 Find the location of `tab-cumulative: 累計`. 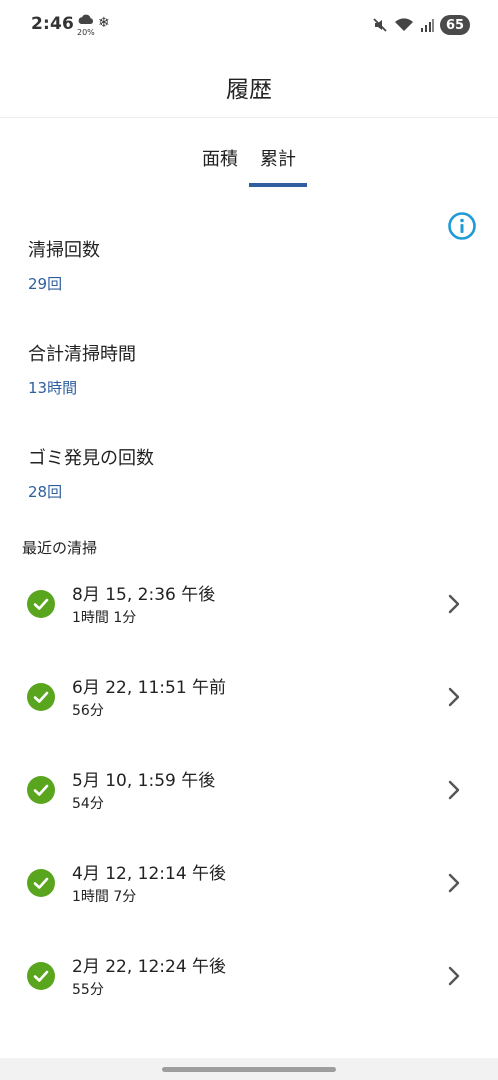

tab-cumulative: 累計 is located at coordinates (278, 158).